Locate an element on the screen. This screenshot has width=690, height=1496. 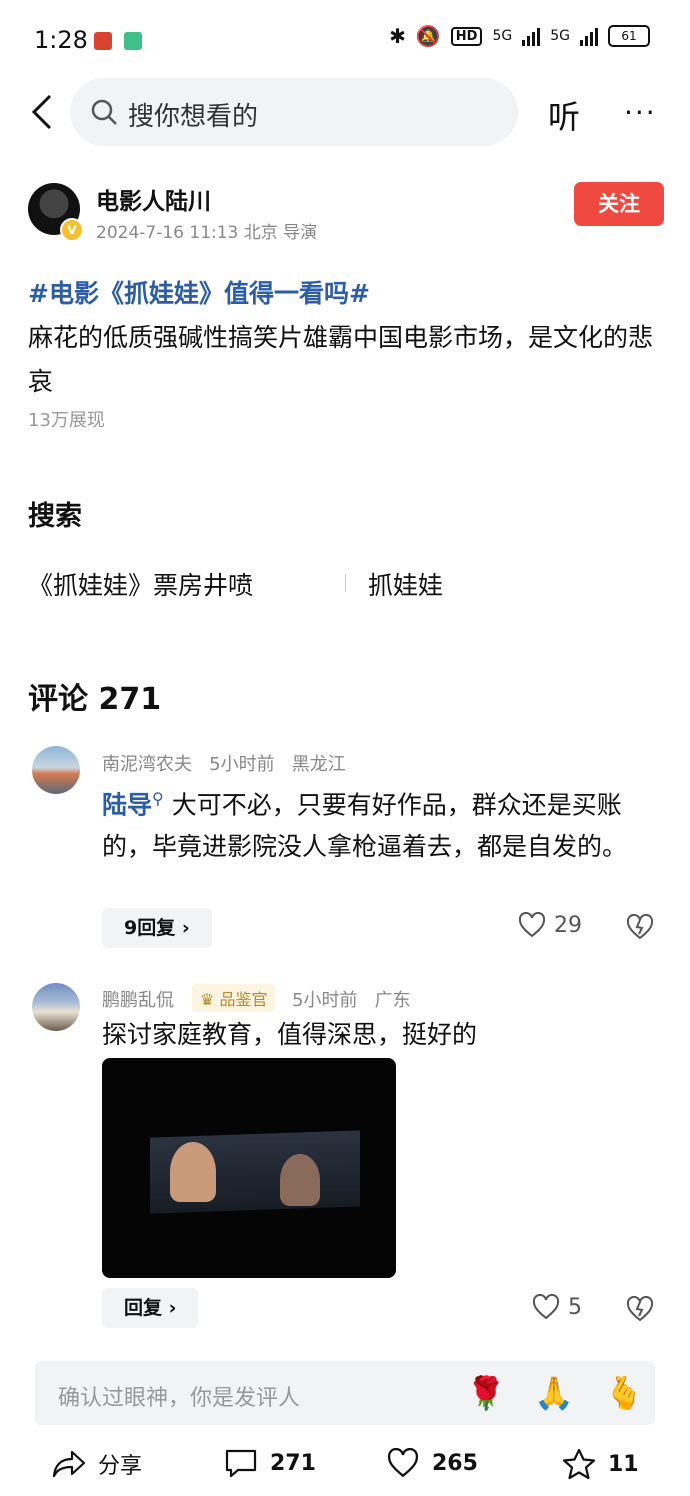
hd-icon: HD is located at coordinates (466, 36).